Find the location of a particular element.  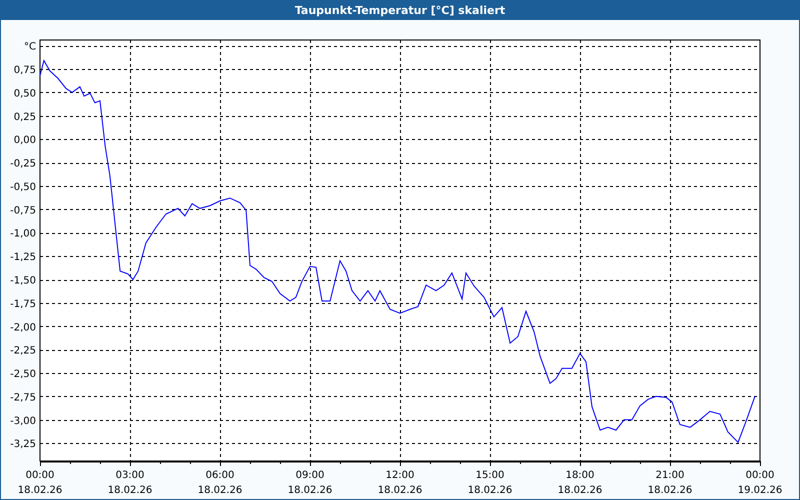

axis-label: -0,25 is located at coordinates (23, 164).